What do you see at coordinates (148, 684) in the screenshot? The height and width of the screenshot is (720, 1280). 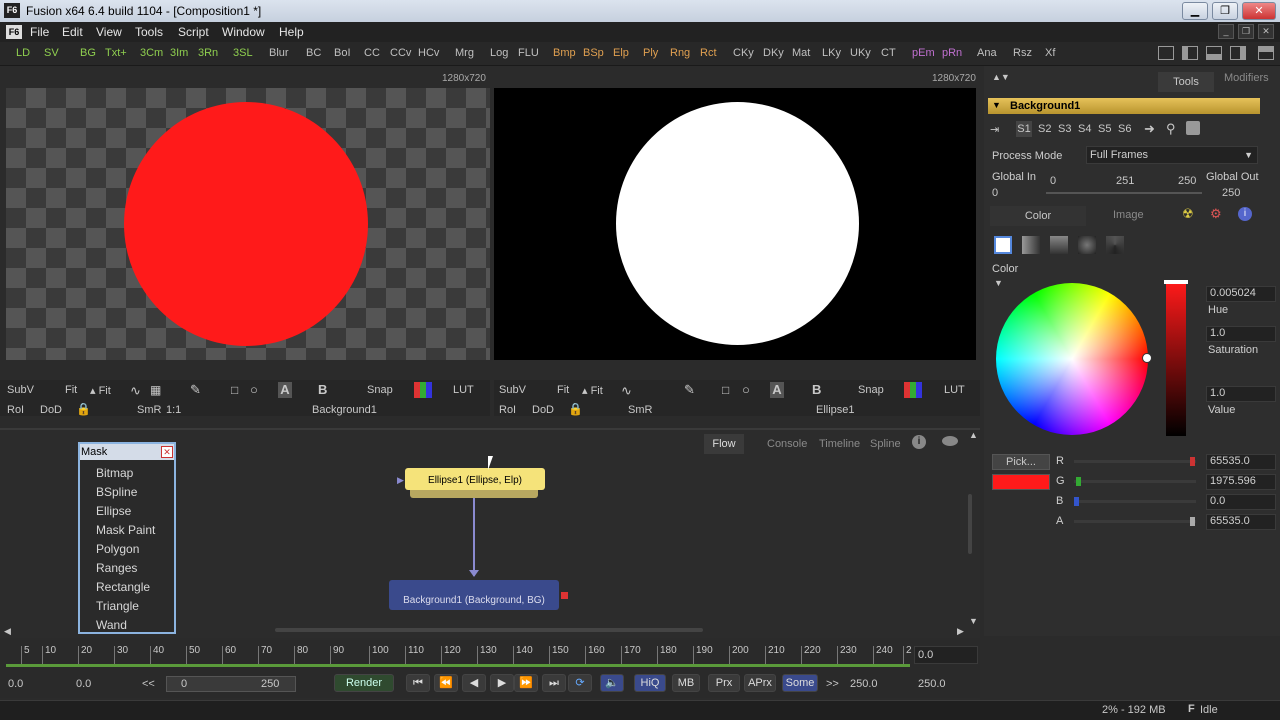 I see `range-back-button: <<` at bounding box center [148, 684].